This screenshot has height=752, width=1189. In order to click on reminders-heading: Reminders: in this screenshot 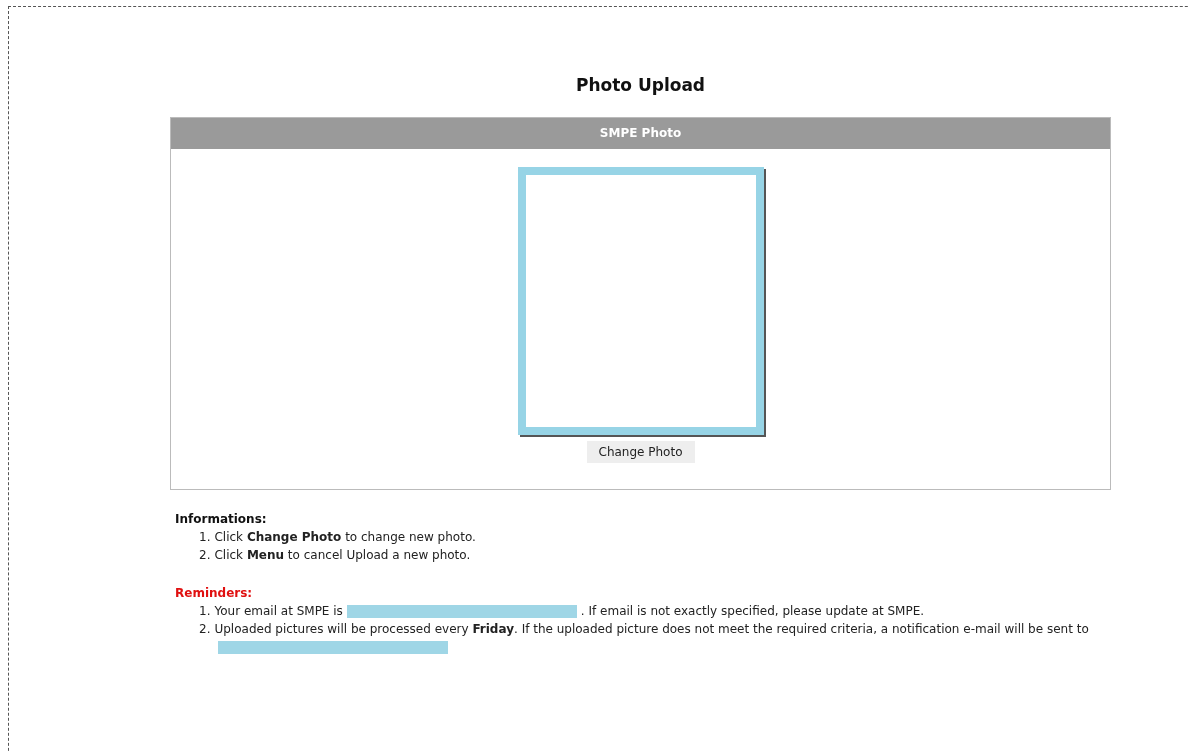, I will do `click(214, 593)`.